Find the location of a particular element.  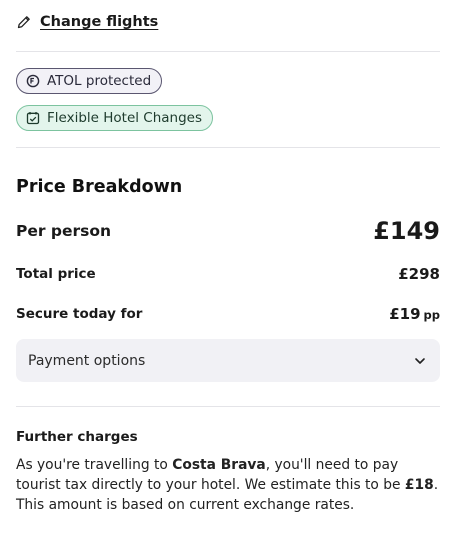

flexible-hotel-badge-label: Flexible Hotel Changes is located at coordinates (125, 118).